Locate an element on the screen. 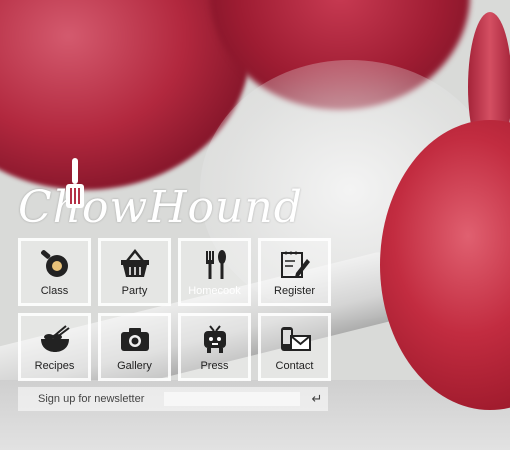 The image size is (510, 450). phone-mail-icon is located at coordinates (295, 339).